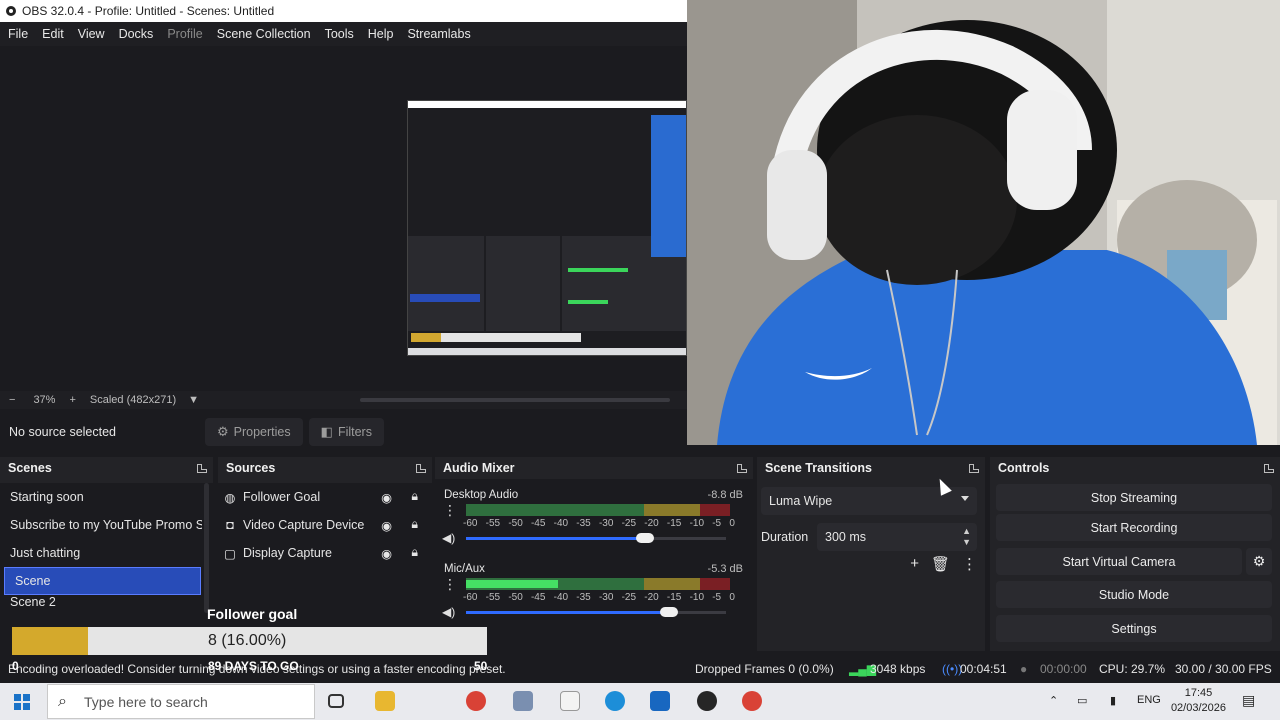 The image size is (1280, 720). I want to click on menu-view: View, so click(91, 34).